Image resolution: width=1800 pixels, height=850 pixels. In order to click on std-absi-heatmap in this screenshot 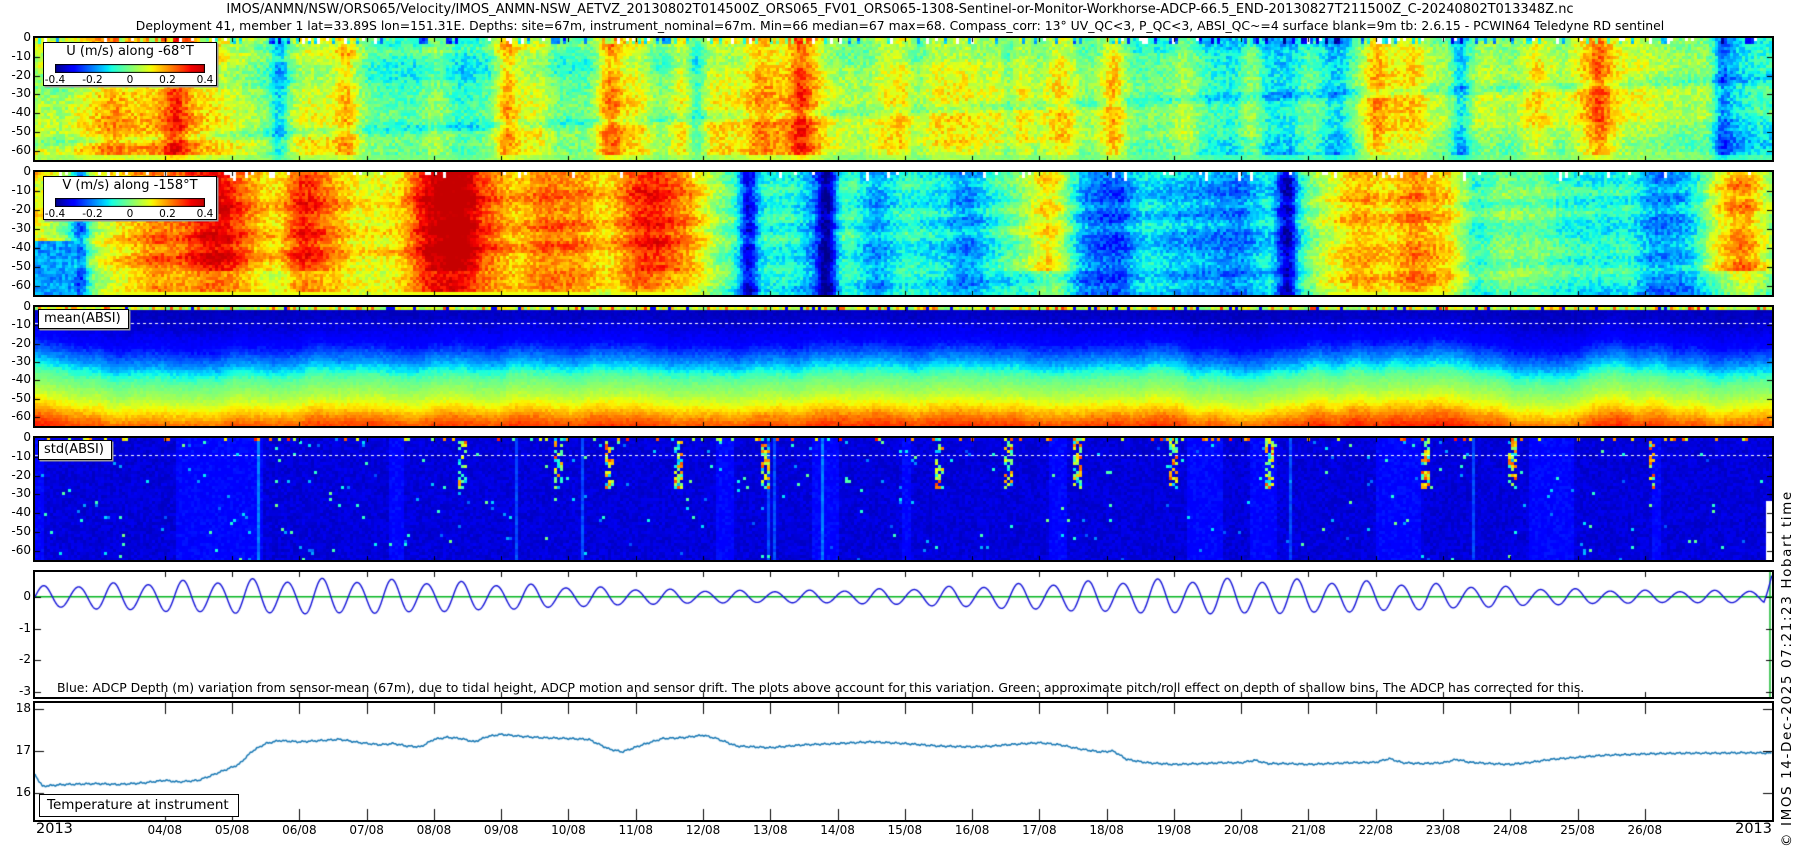, I will do `click(903, 499)`.